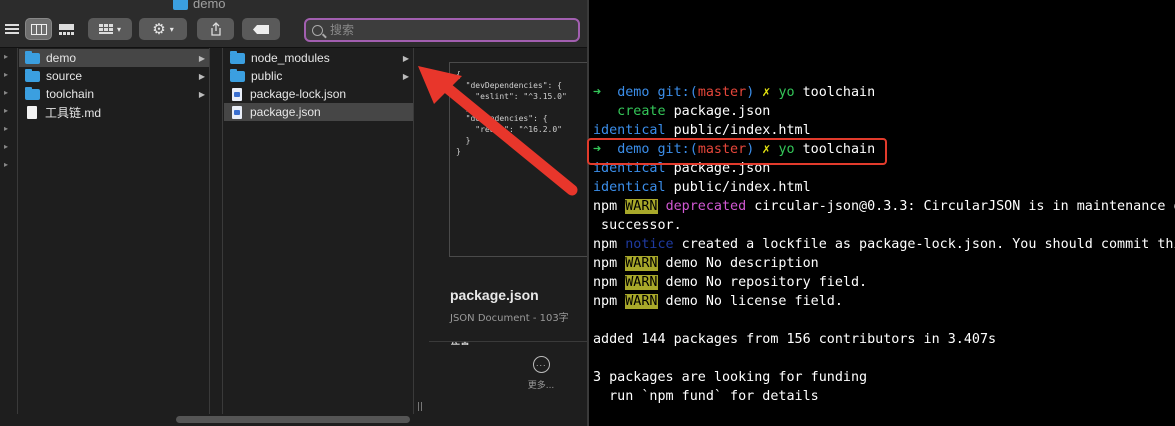 The width and height of the screenshot is (1175, 426). What do you see at coordinates (677, 92) in the screenshot?
I see `terminal-text: git:(` at bounding box center [677, 92].